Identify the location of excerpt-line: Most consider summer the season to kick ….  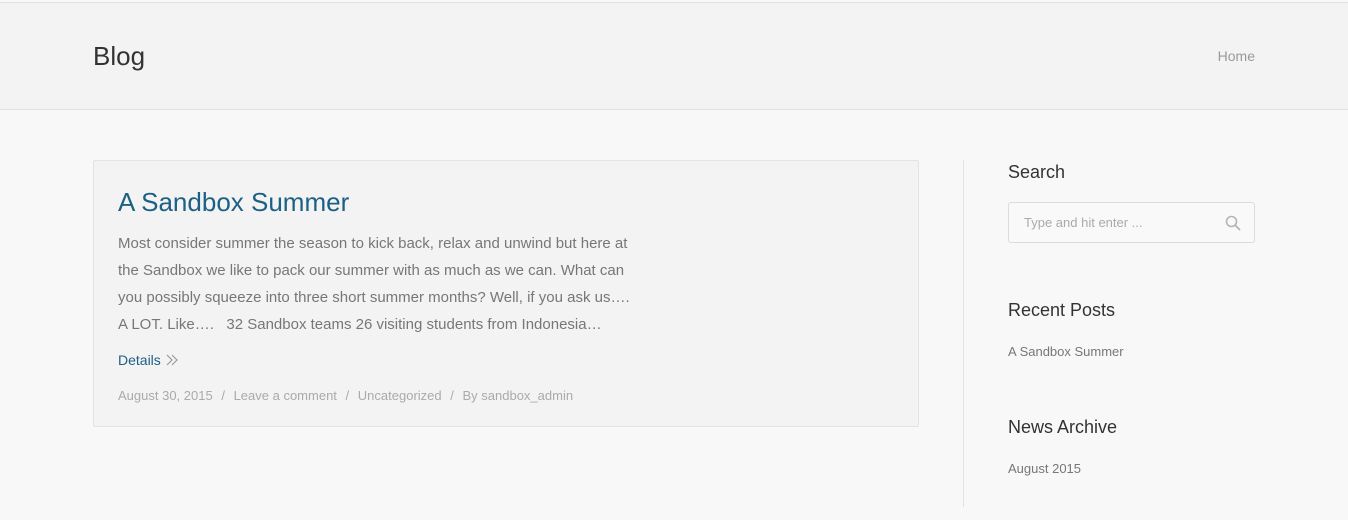
(373, 243).